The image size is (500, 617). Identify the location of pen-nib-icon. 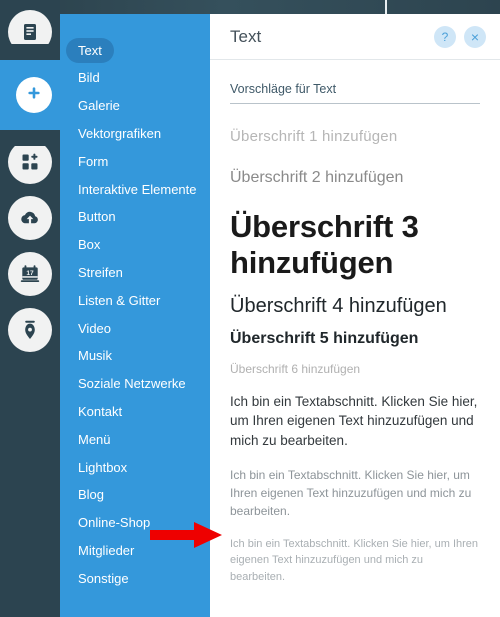
(30, 330).